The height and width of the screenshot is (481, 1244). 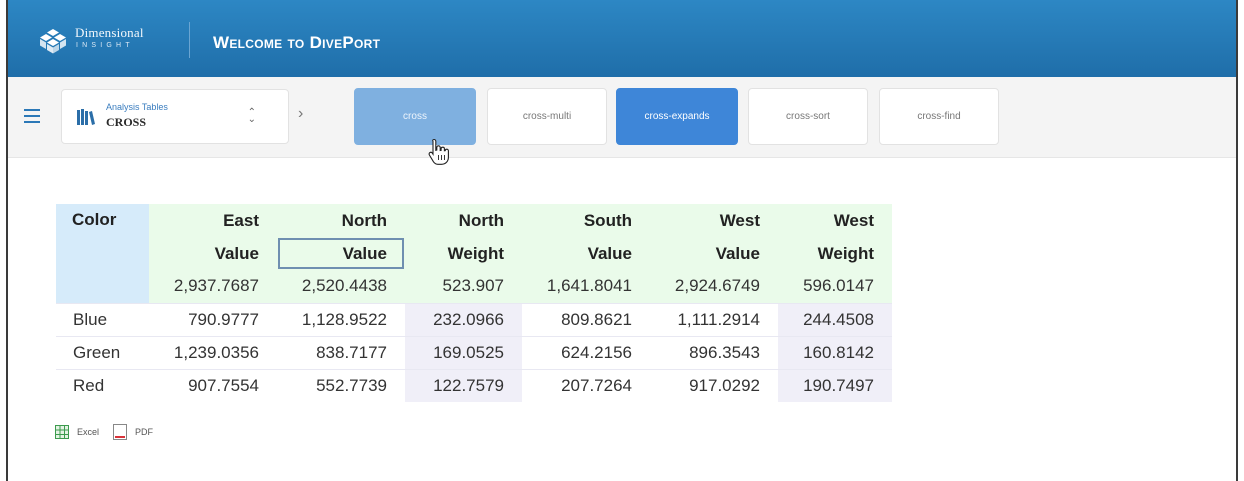 I want to click on tab-cross-expands: cross-expands, so click(x=677, y=116).